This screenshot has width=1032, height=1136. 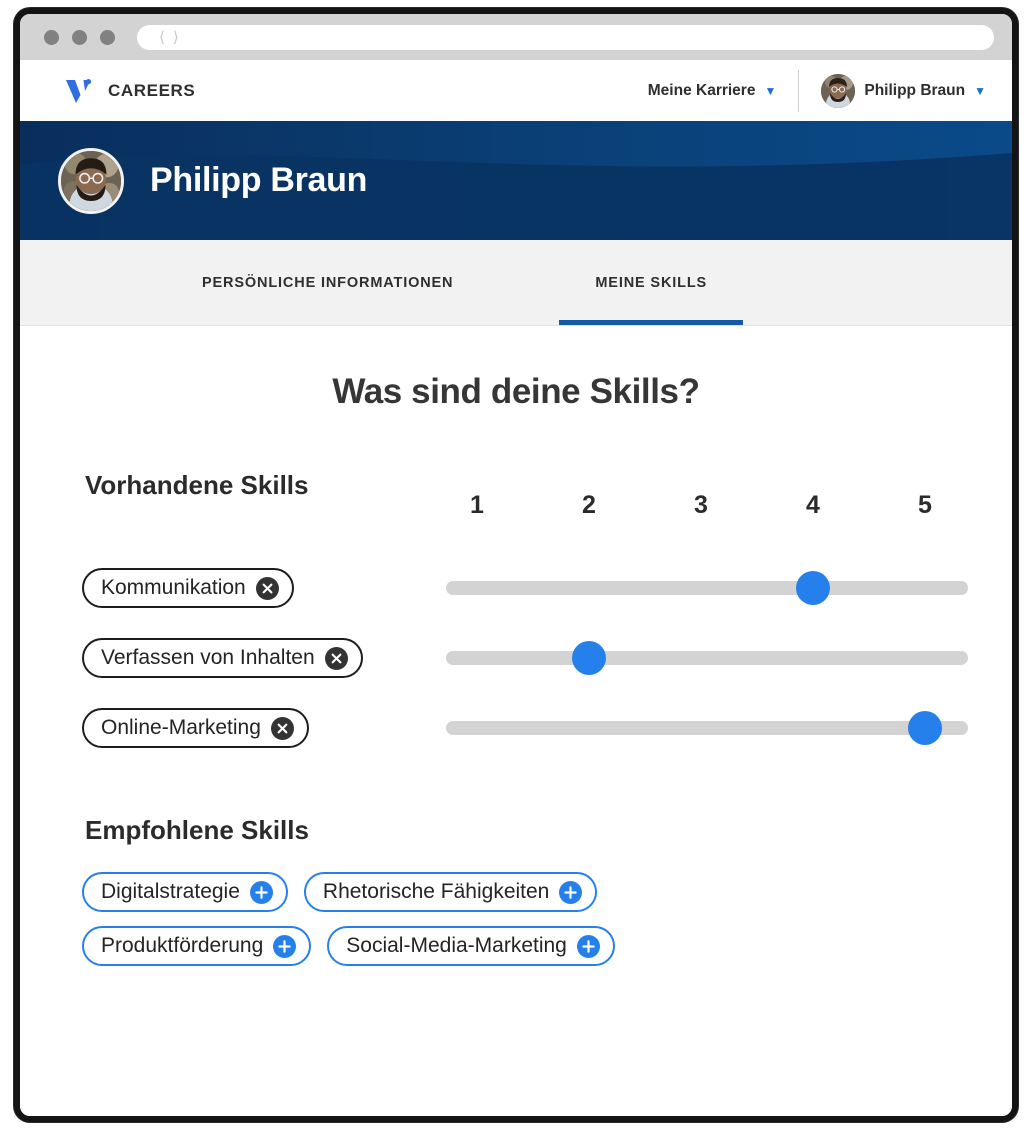 I want to click on skill-label: Social-Media-Marketing, so click(x=456, y=945).